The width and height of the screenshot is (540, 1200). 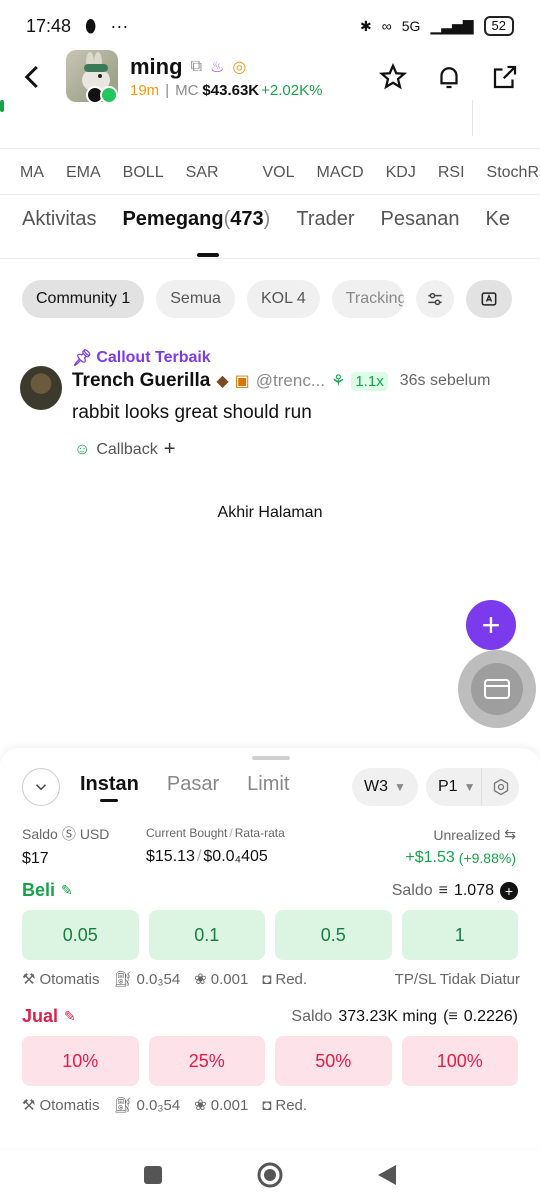 What do you see at coordinates (434, 299) in the screenshot?
I see `filter-sliders-icon` at bounding box center [434, 299].